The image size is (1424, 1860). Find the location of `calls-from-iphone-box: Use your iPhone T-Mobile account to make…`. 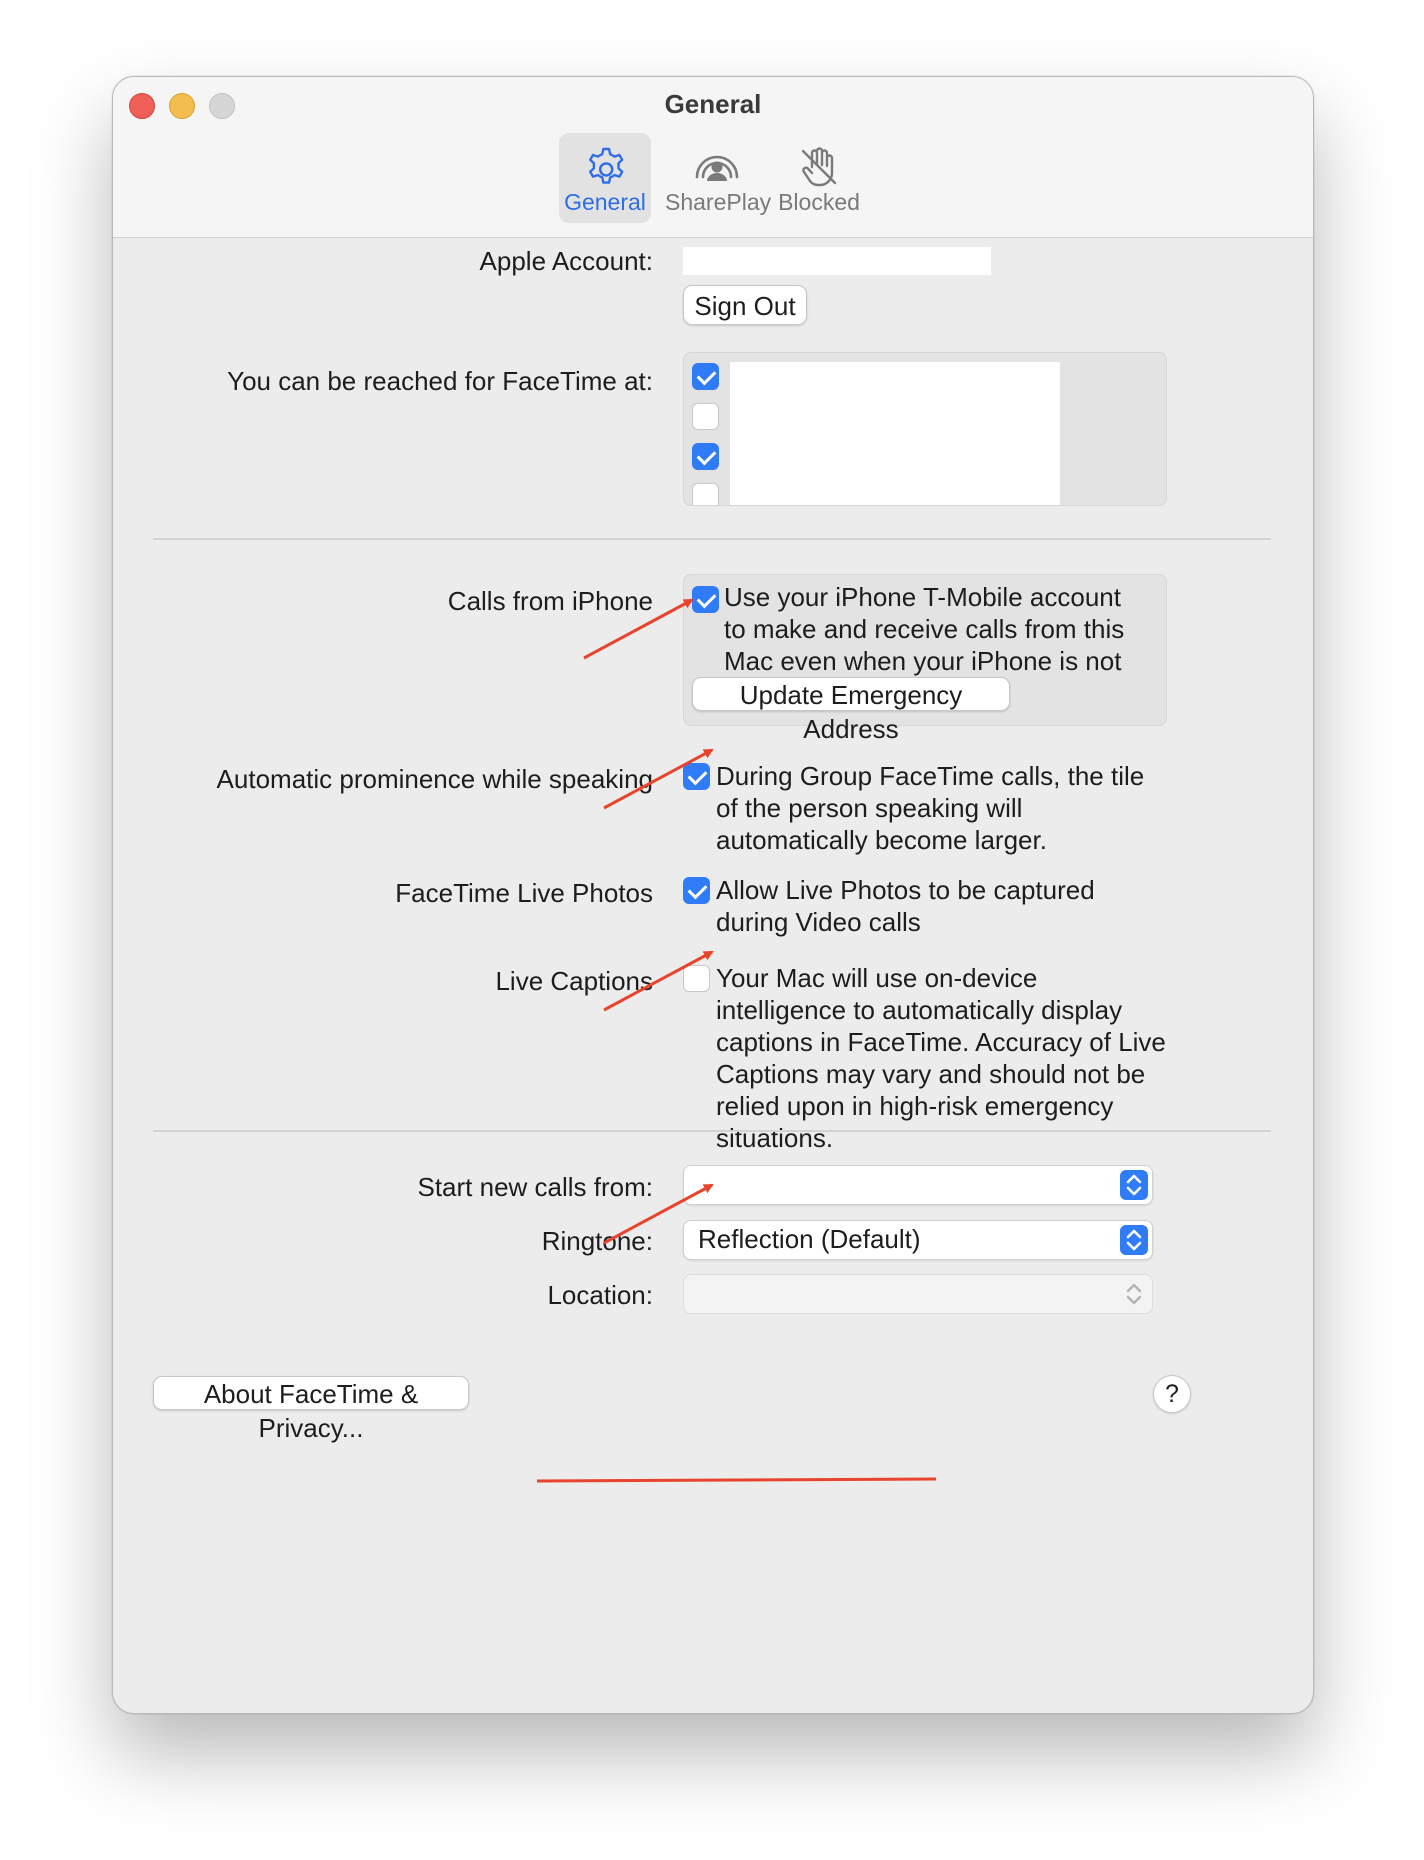

calls-from-iphone-box: Use your iPhone T-Mobile account to make… is located at coordinates (925, 659).